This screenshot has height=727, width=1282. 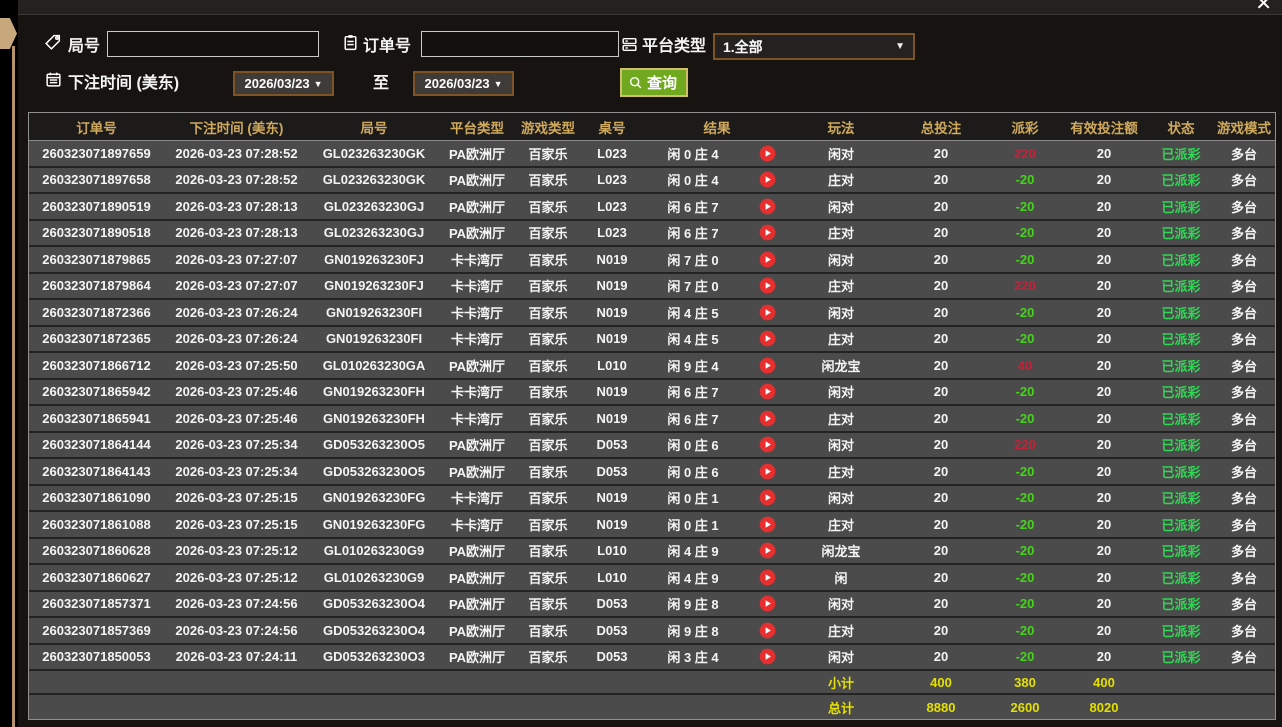 I want to click on panel-expand-tab, so click(x=8, y=33).